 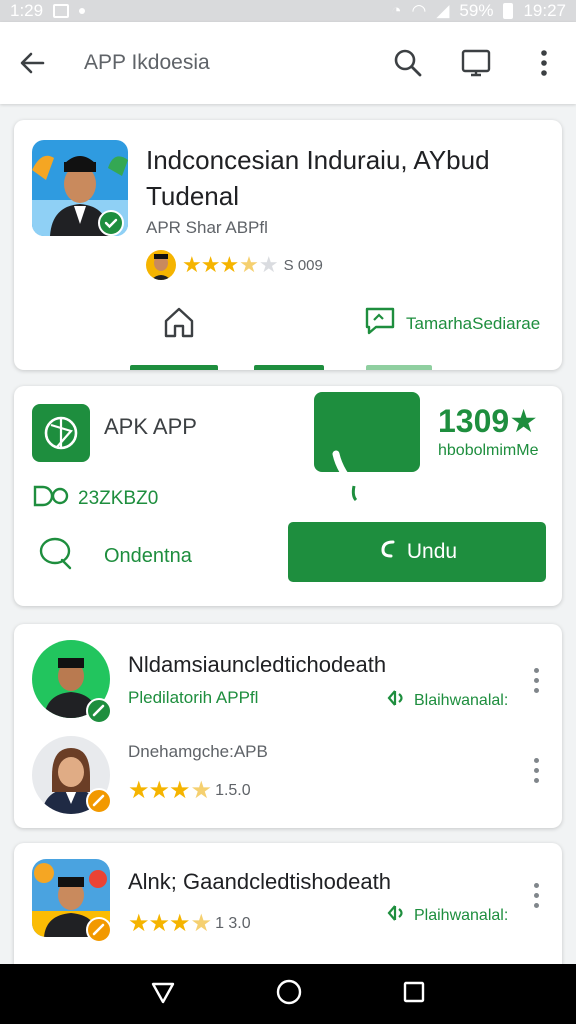 I want to click on wifi-icon: ◠, so click(x=419, y=10).